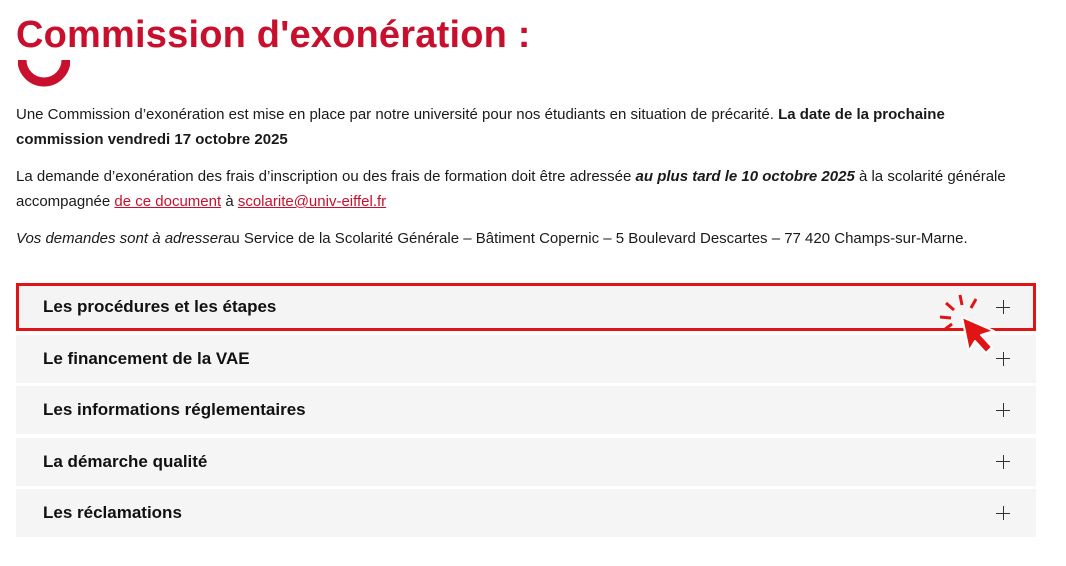 This screenshot has width=1066, height=566. Describe the element at coordinates (120, 238) in the screenshot. I see `intro-p3-italic: Vos demandes sont à adresser` at that location.